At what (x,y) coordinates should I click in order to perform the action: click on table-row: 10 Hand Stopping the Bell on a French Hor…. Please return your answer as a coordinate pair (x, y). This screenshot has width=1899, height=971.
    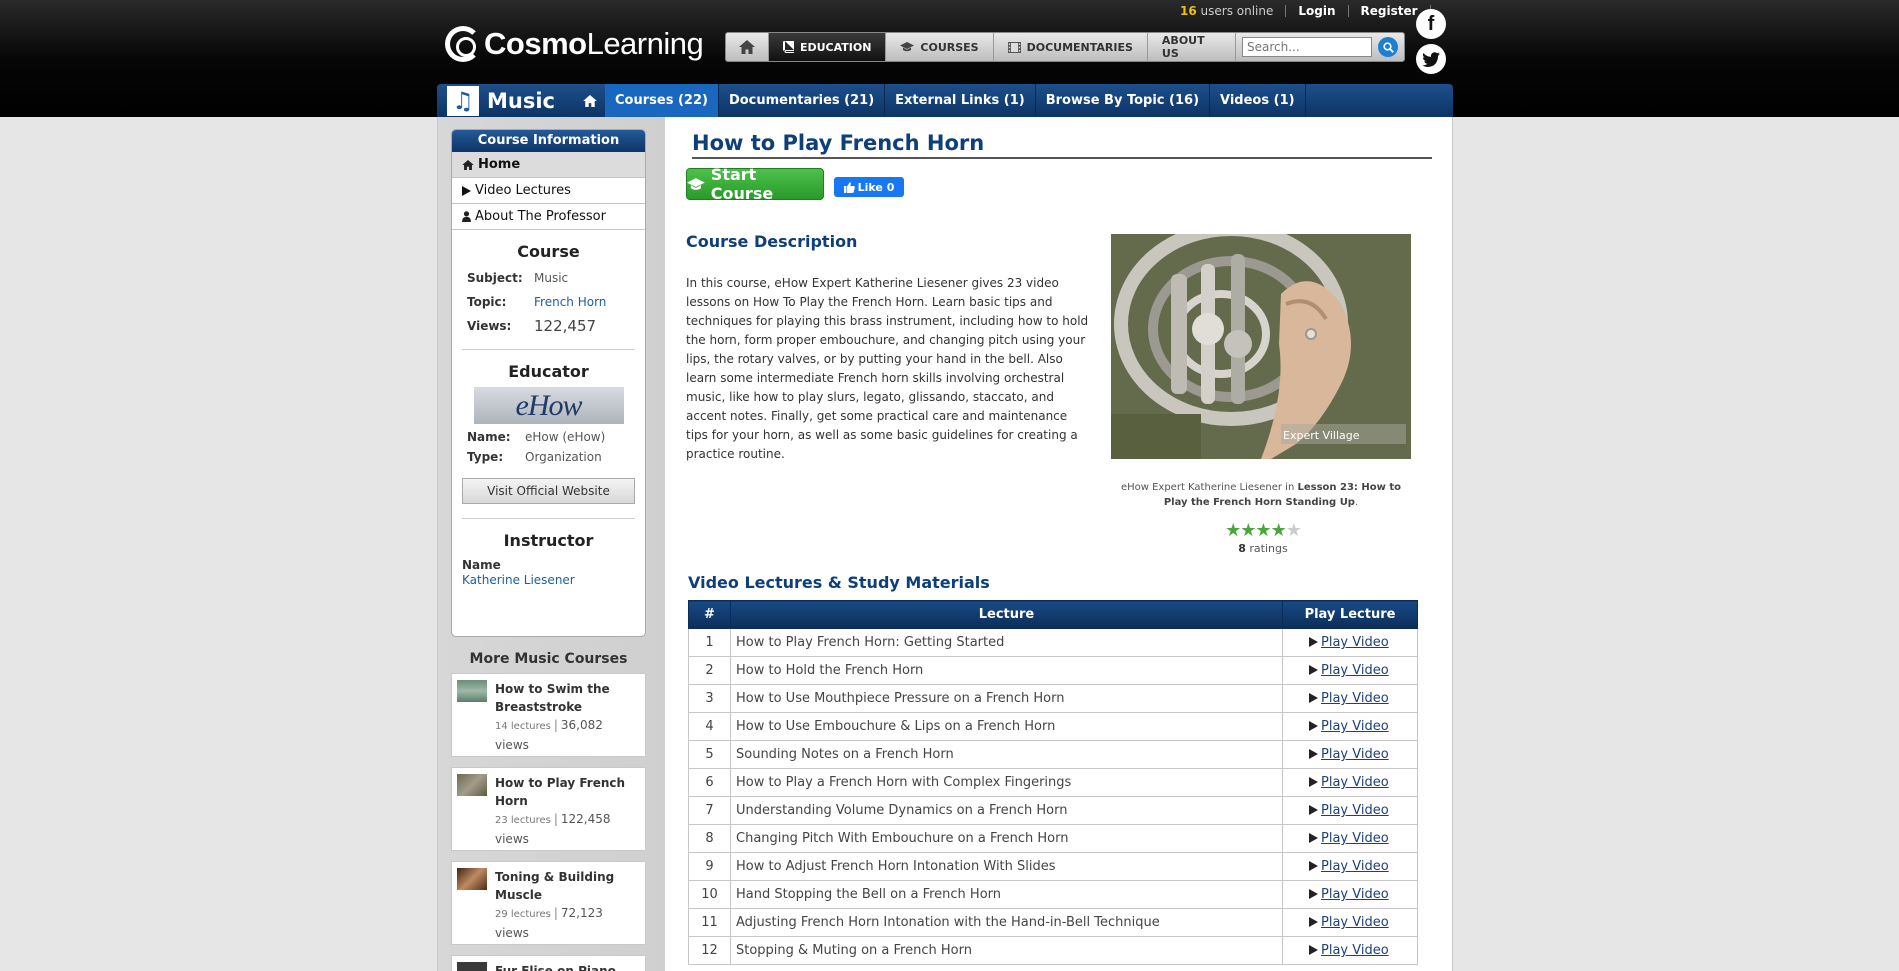
    Looking at the image, I should click on (1053, 894).